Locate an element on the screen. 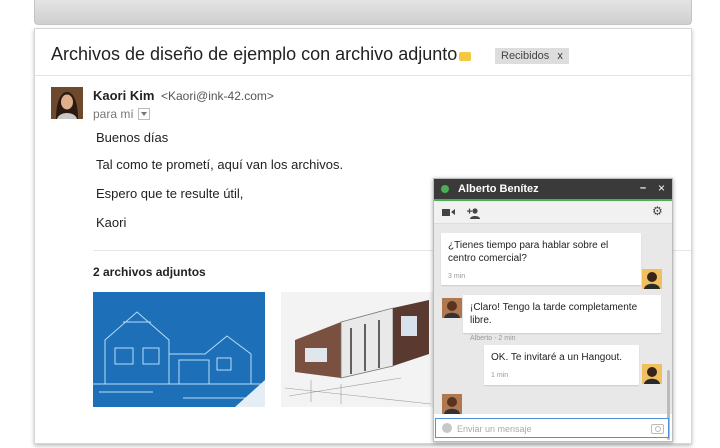 The width and height of the screenshot is (720, 448). sender-email: <Kaori@ink-42.com> is located at coordinates (217, 96).